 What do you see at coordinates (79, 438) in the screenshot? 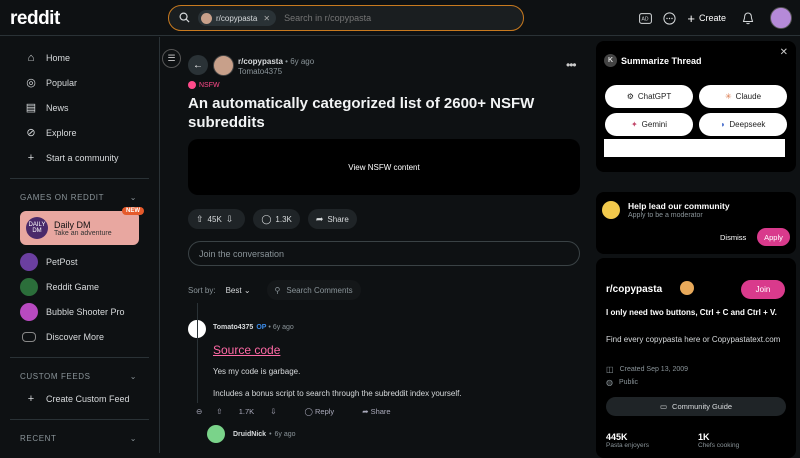
I see `recent-header: RECENT ⌄` at bounding box center [79, 438].